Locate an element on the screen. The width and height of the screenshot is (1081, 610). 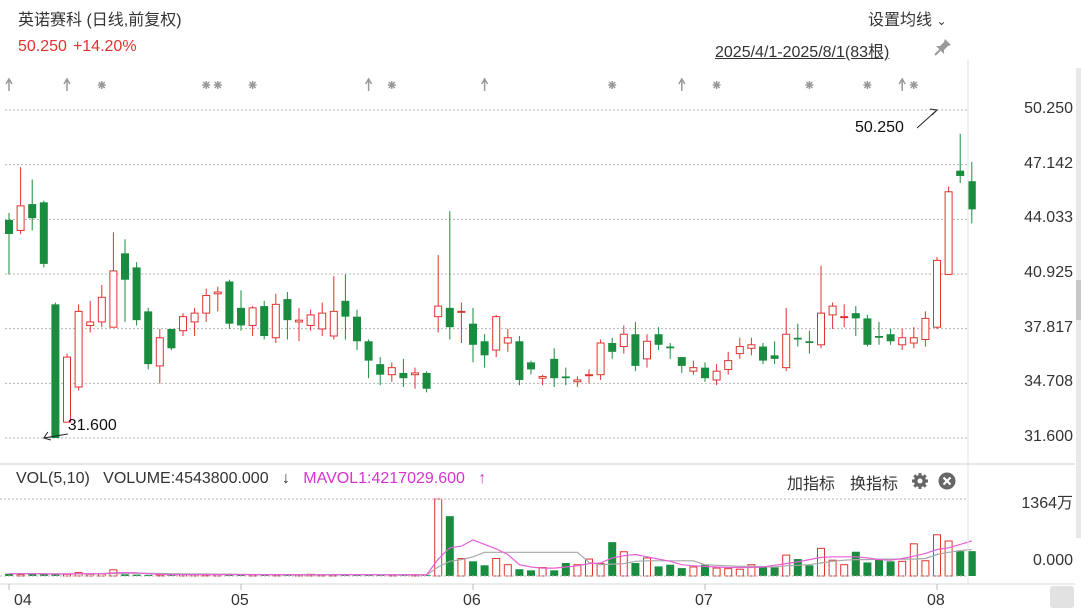
pin-icon is located at coordinates (943, 47).